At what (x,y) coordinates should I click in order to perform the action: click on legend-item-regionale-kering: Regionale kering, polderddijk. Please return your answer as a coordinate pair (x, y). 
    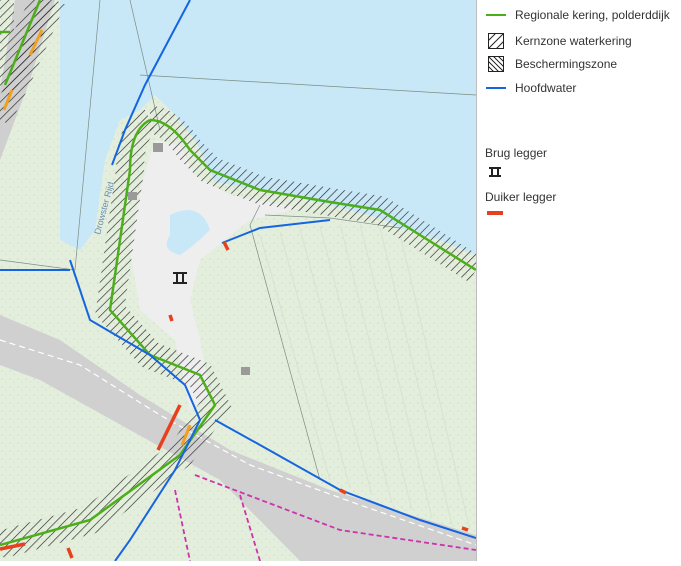
    Looking at the image, I should click on (577, 15).